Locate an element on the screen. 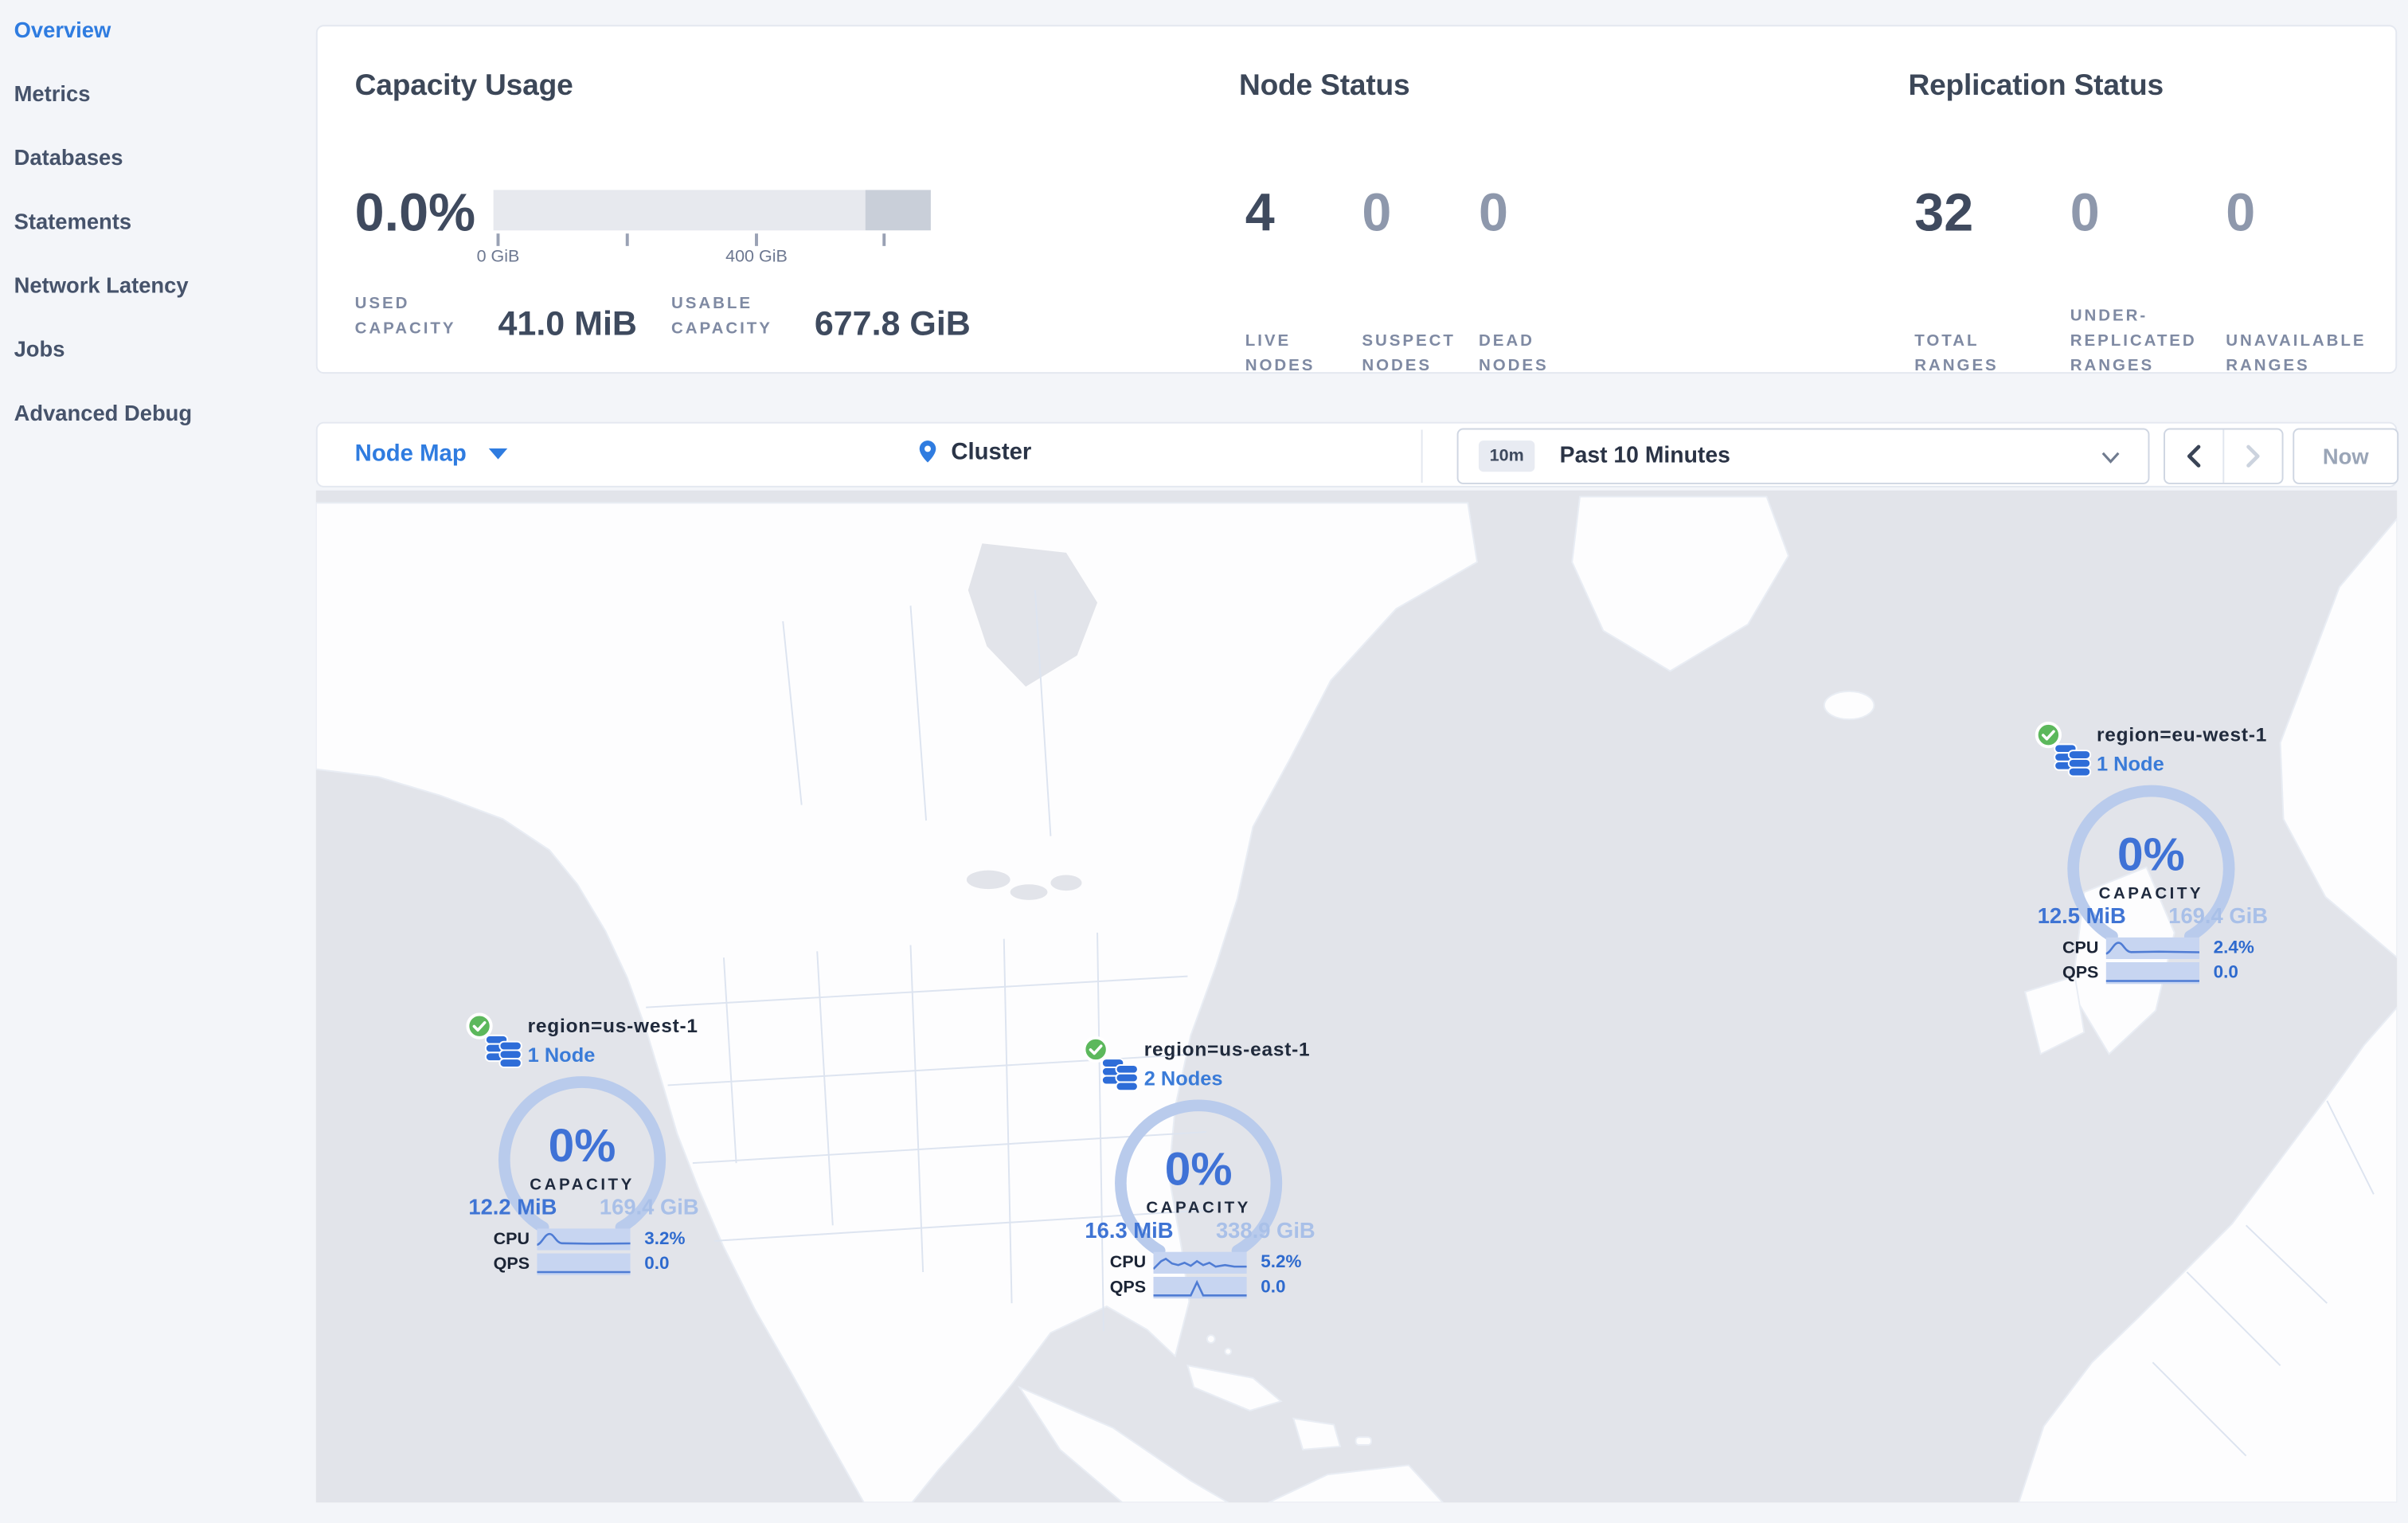 The image size is (2408, 1523). region-name: region=eu-west-1 is located at coordinates (2182, 734).